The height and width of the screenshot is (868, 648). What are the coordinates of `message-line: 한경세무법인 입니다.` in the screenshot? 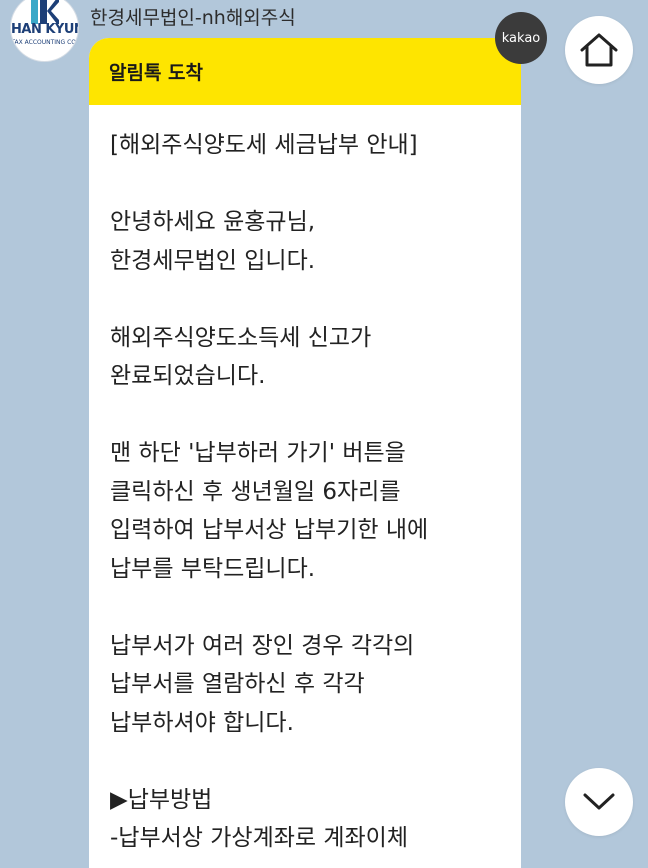 It's located at (213, 260).